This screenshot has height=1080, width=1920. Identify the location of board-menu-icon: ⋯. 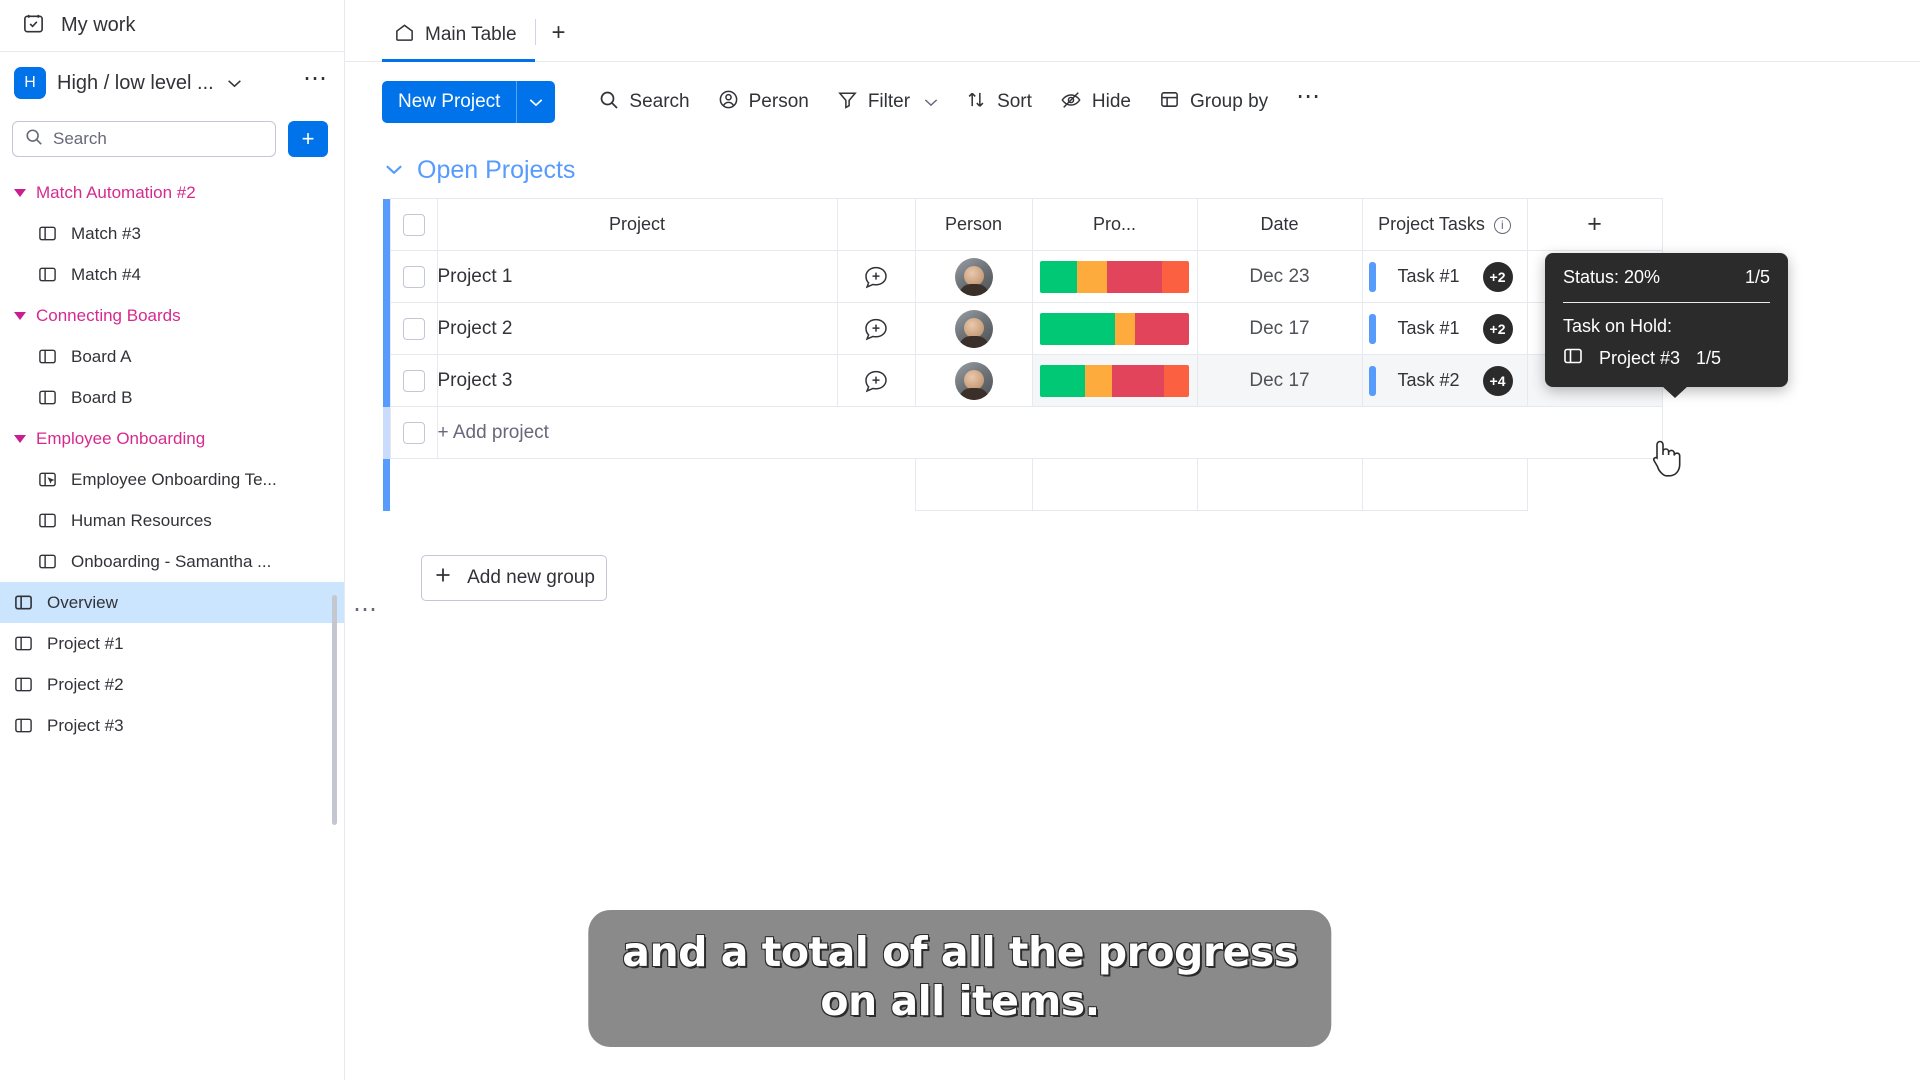
(315, 79).